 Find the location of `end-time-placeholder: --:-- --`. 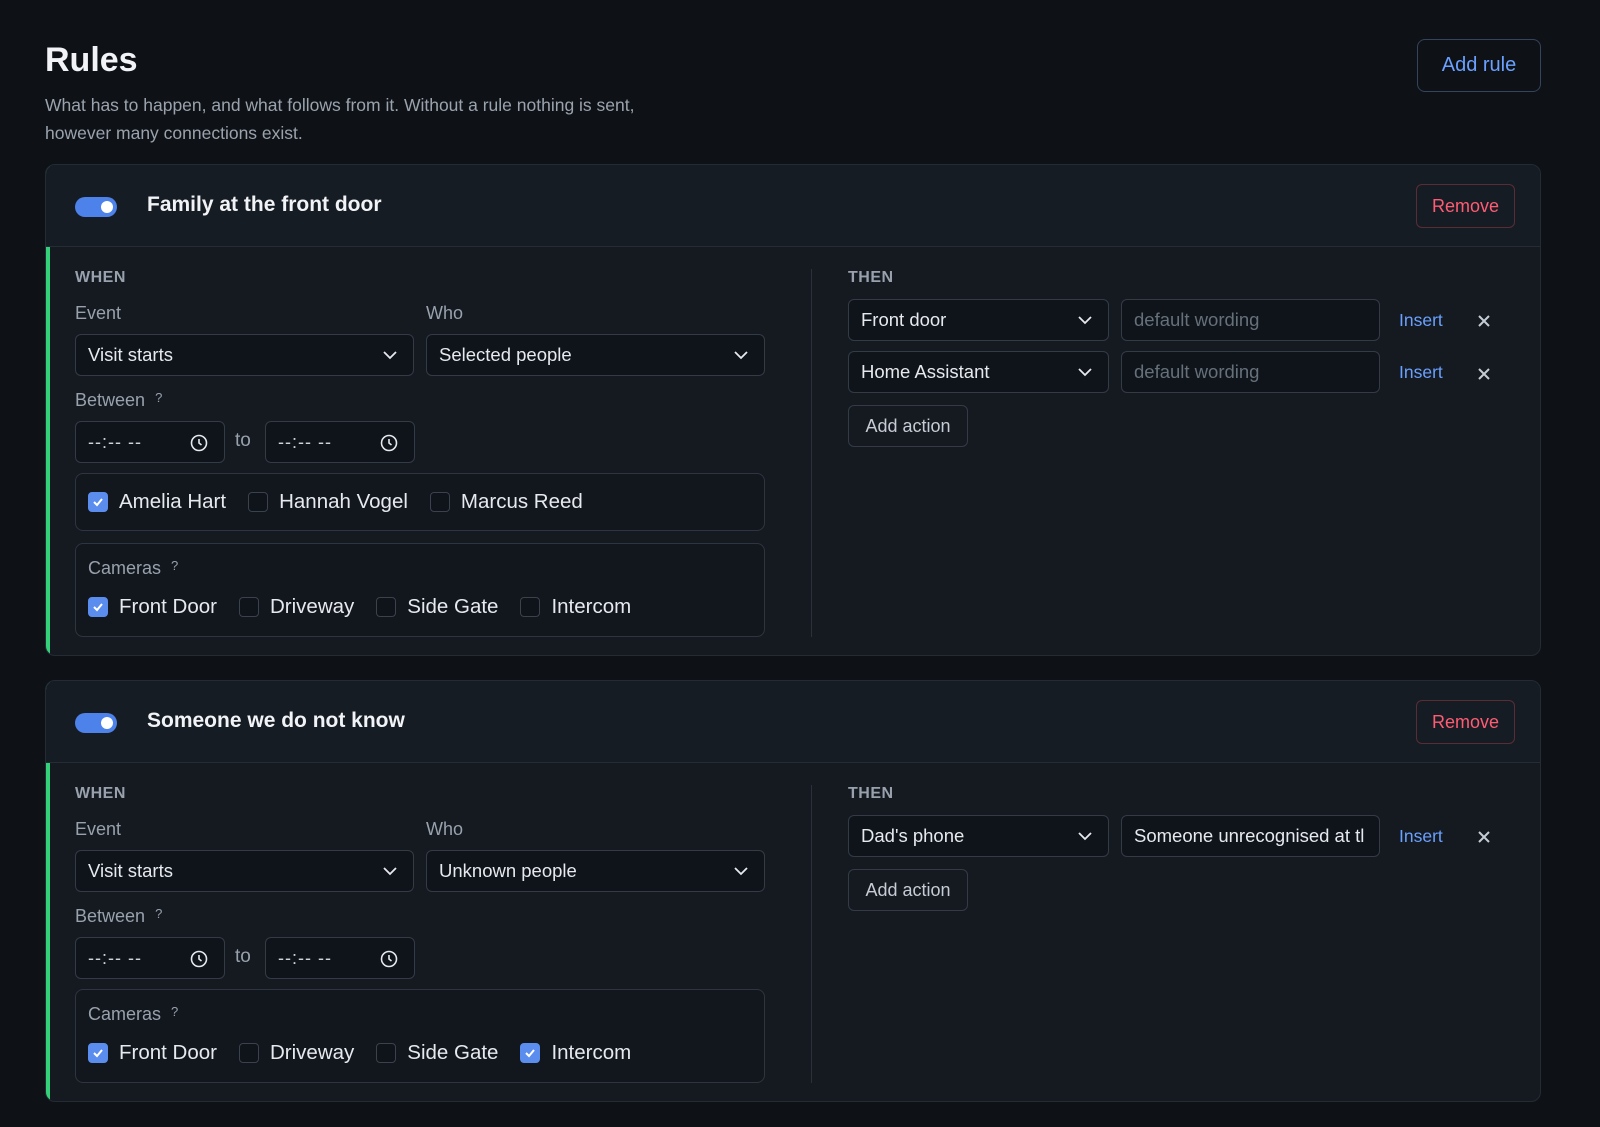

end-time-placeholder: --:-- -- is located at coordinates (305, 957).